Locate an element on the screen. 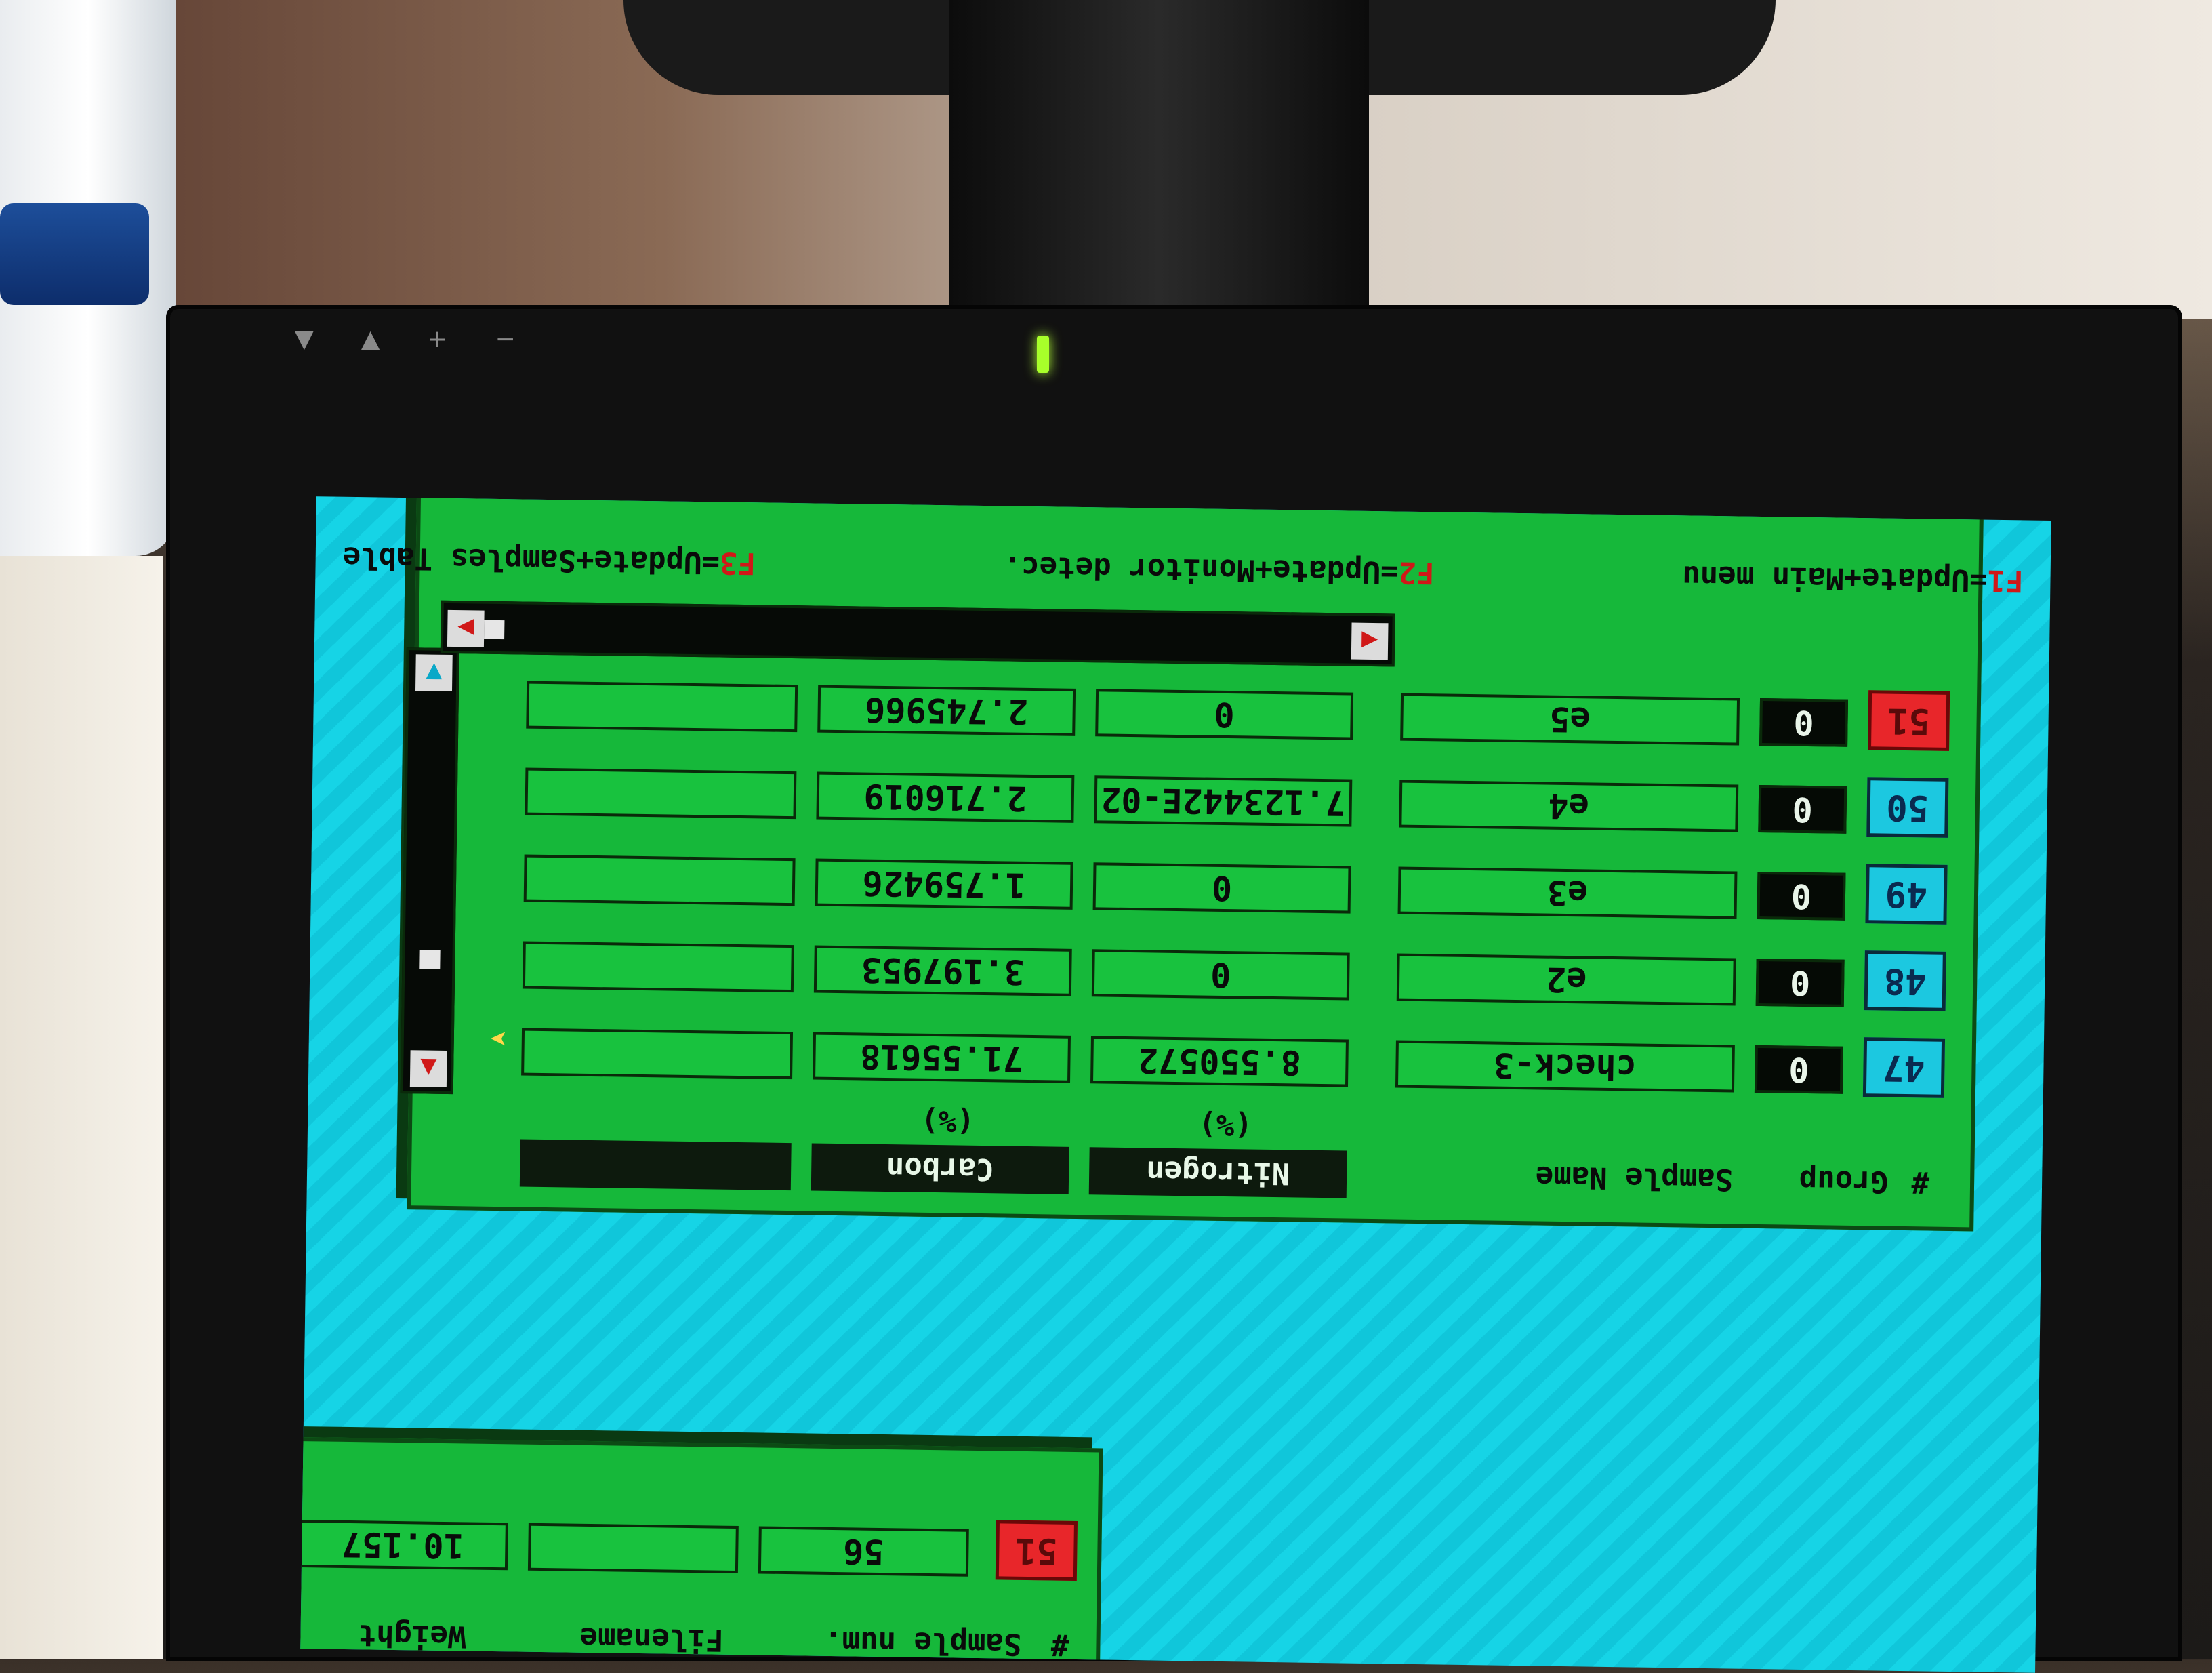 This screenshot has height=1673, width=2212. row-number: 49 is located at coordinates (1907, 894).